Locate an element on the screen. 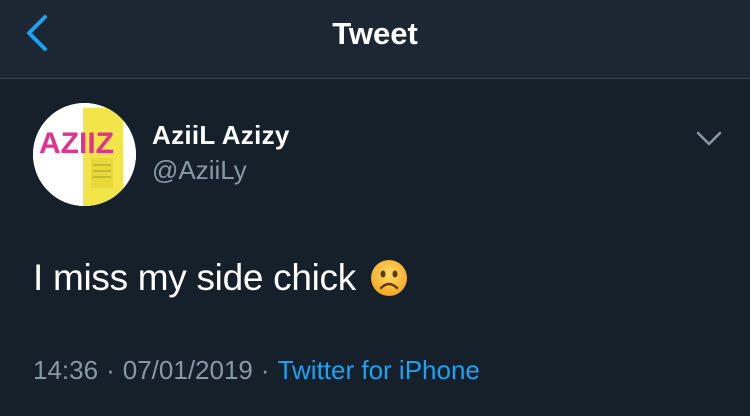 Image resolution: width=750 pixels, height=416 pixels. more-options-button is located at coordinates (709, 138).